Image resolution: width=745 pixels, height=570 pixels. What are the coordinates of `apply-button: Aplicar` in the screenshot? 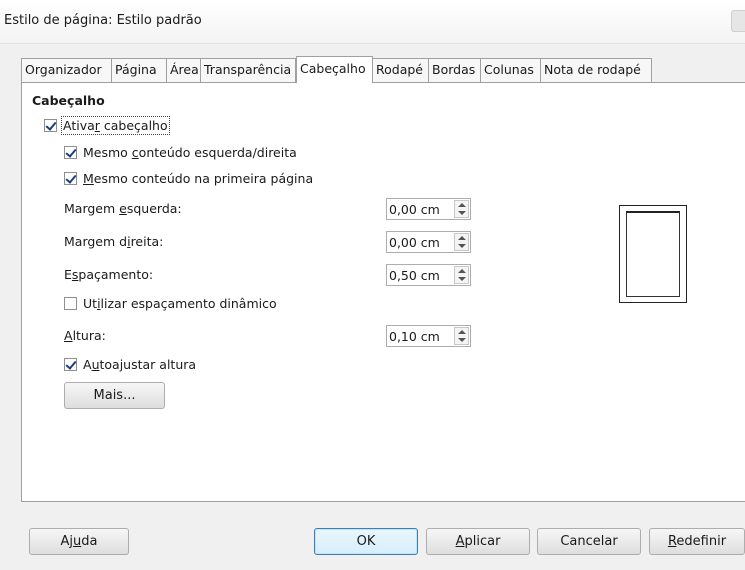 It's located at (478, 541).